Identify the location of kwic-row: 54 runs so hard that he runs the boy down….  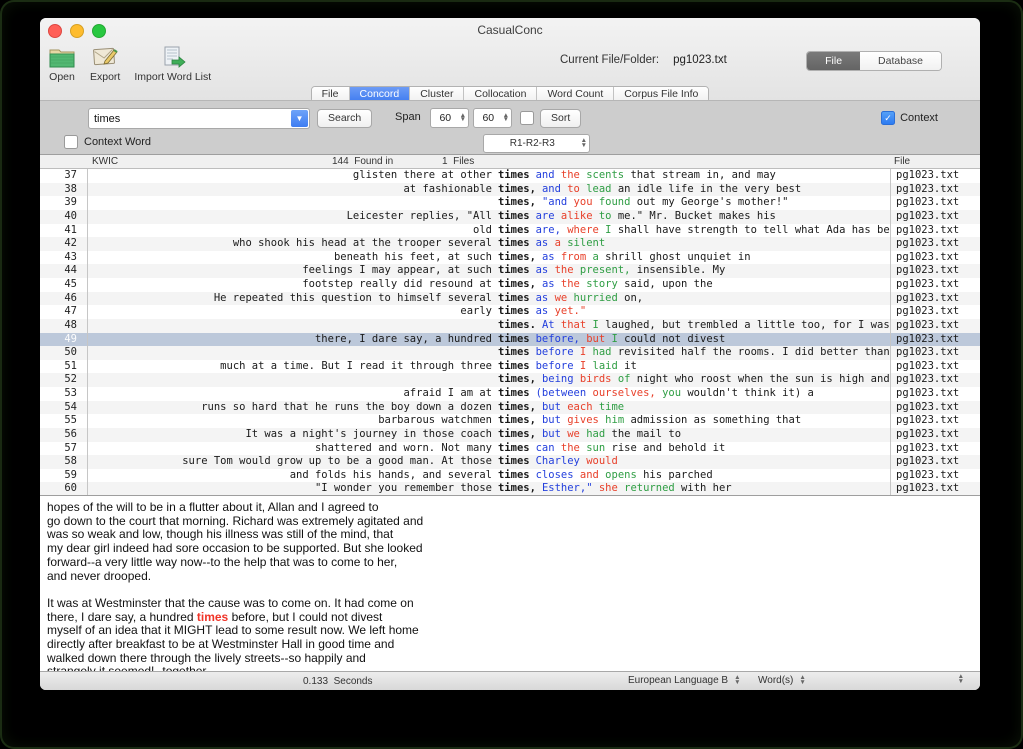
(510, 407).